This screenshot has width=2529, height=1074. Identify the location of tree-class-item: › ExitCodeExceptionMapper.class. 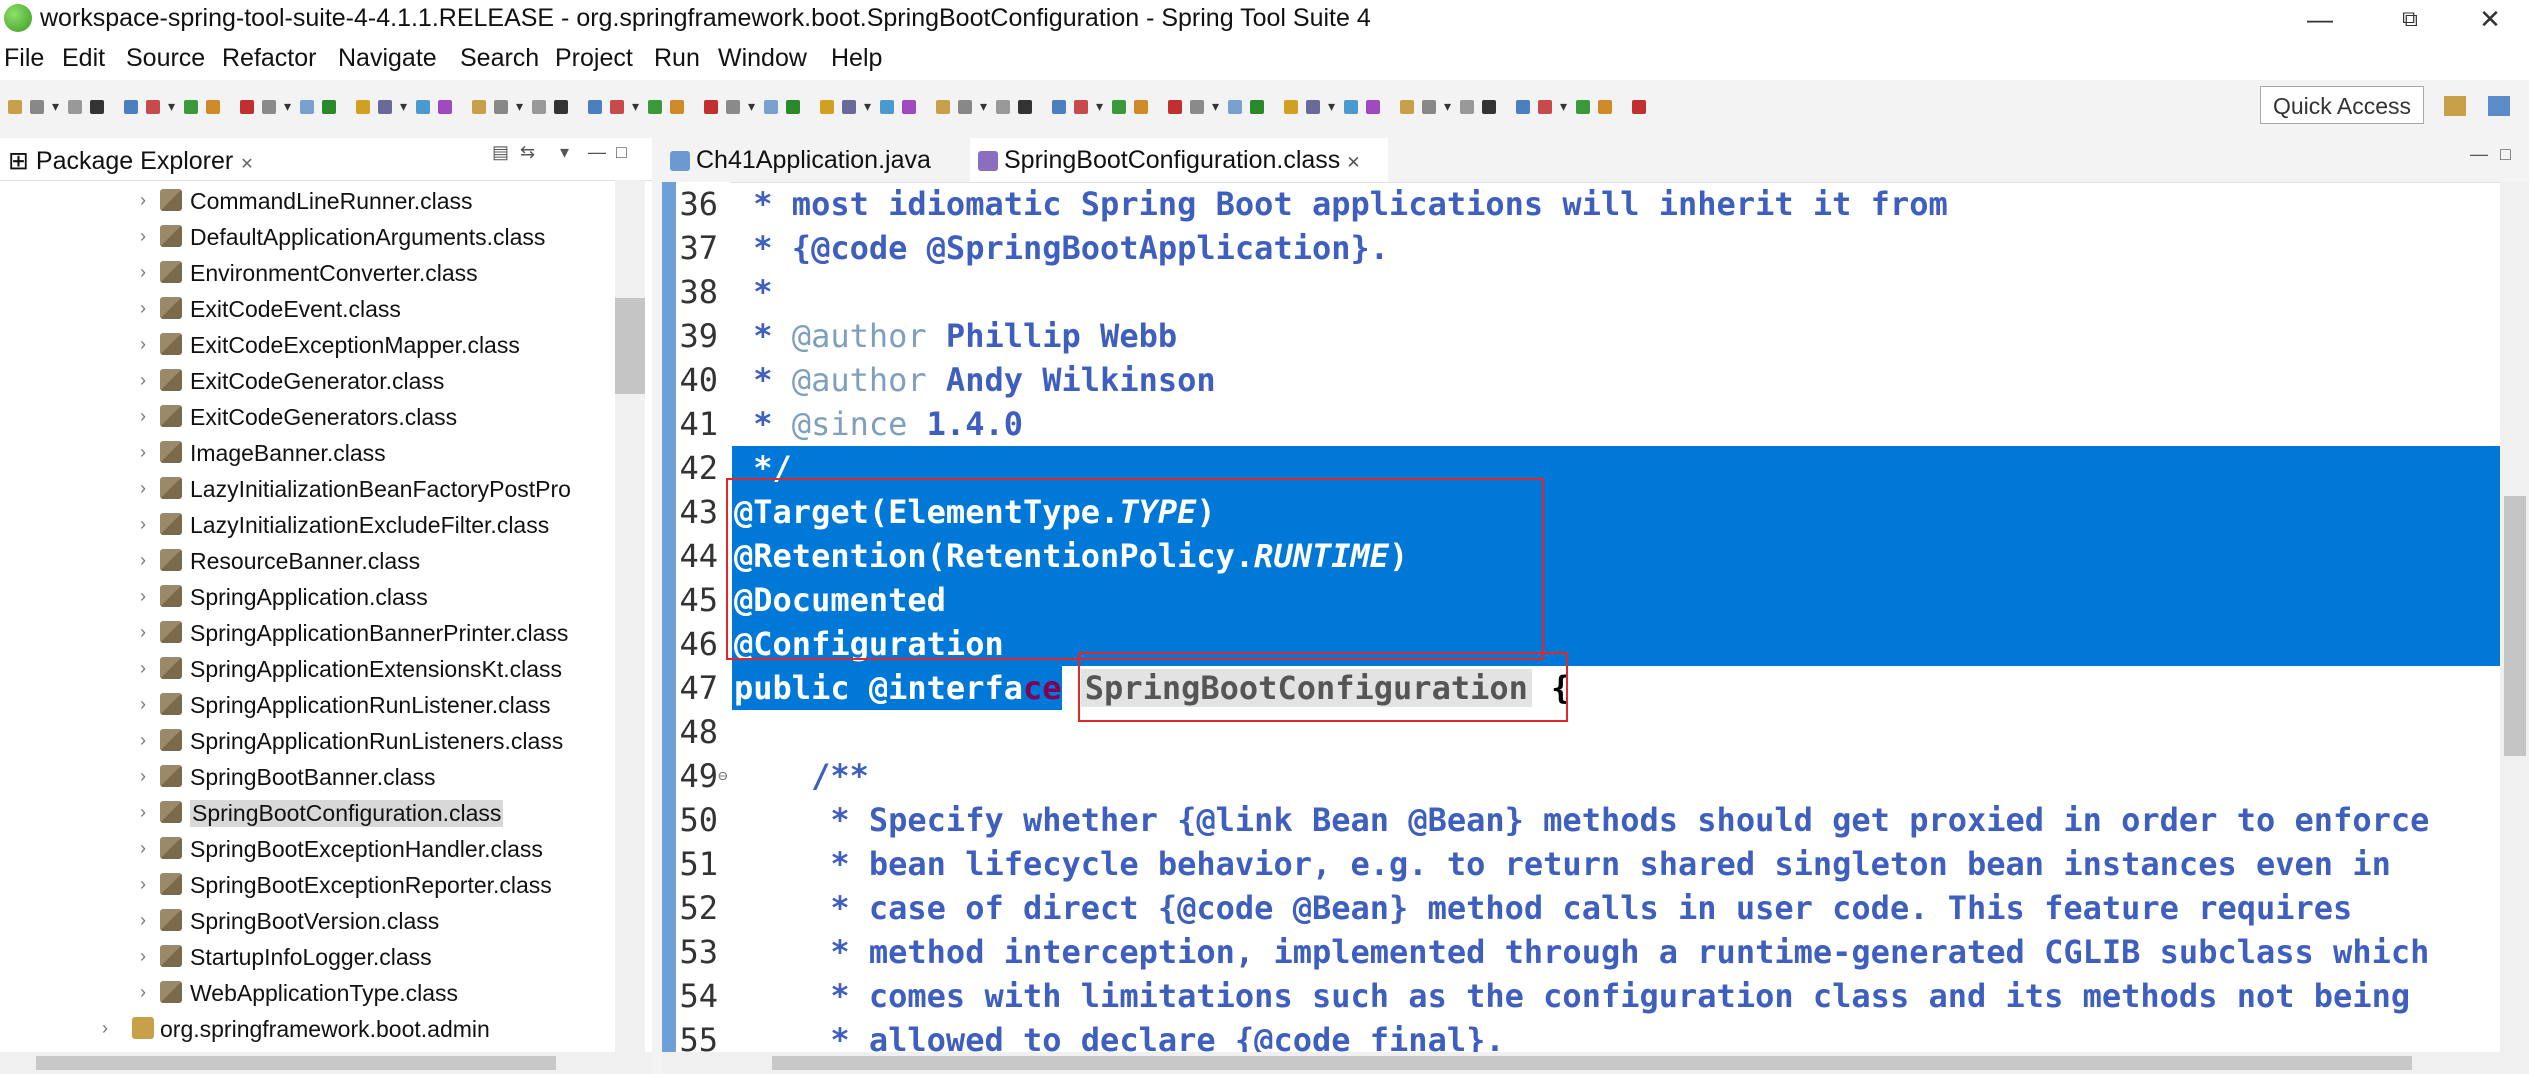
(307, 346).